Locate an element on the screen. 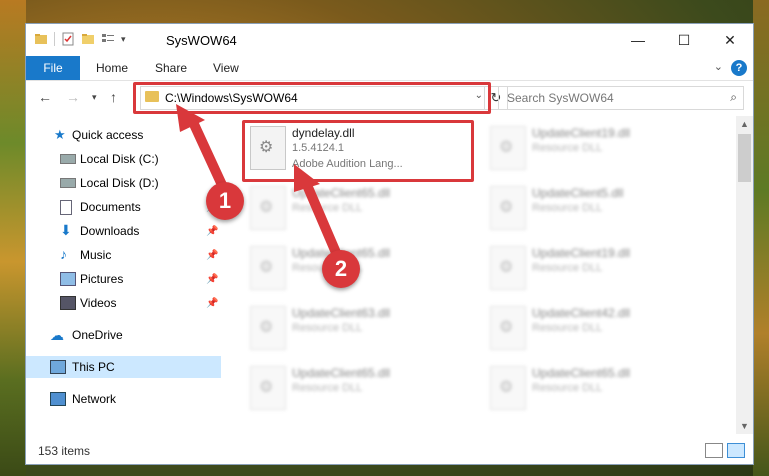 Image resolution: width=769 pixels, height=476 pixels. step-badge-2: 2 is located at coordinates (341, 269).